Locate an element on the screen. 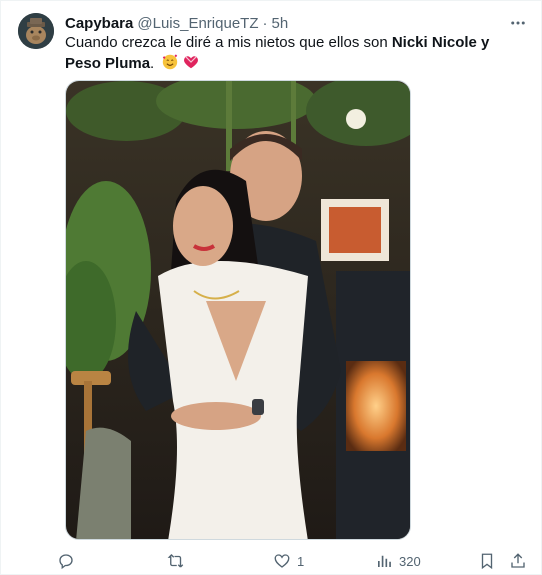  tweet-actions: 1 320 is located at coordinates (295, 561).